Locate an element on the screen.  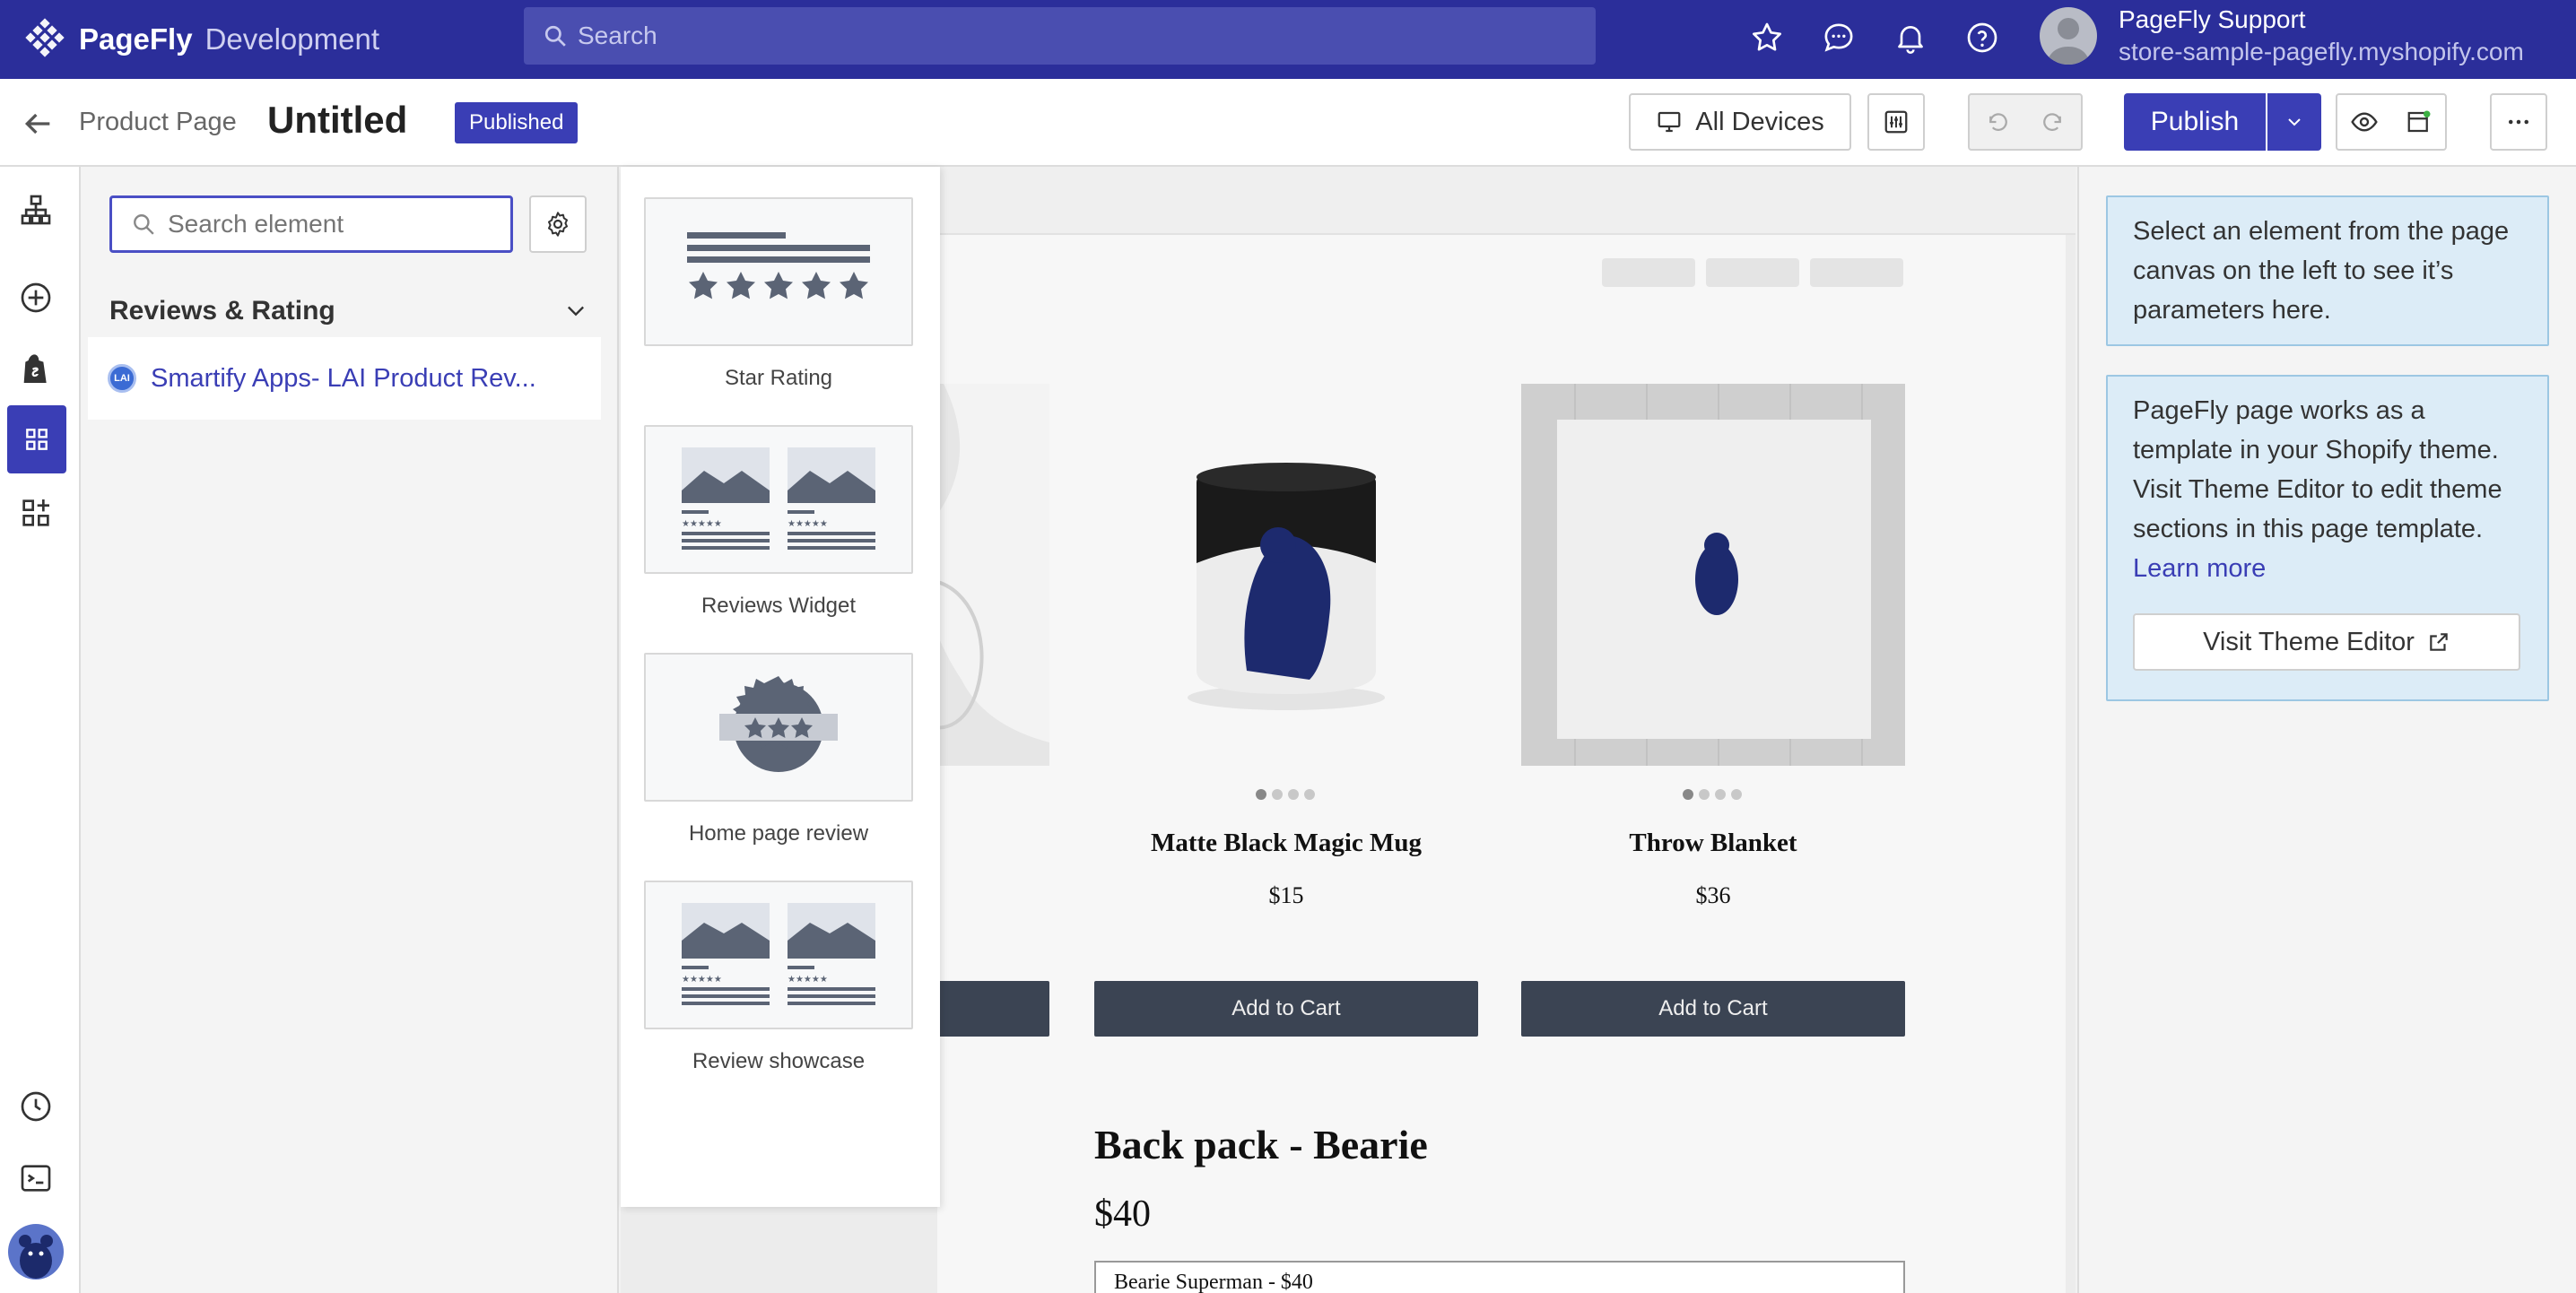
panel-settings-button is located at coordinates (558, 224).